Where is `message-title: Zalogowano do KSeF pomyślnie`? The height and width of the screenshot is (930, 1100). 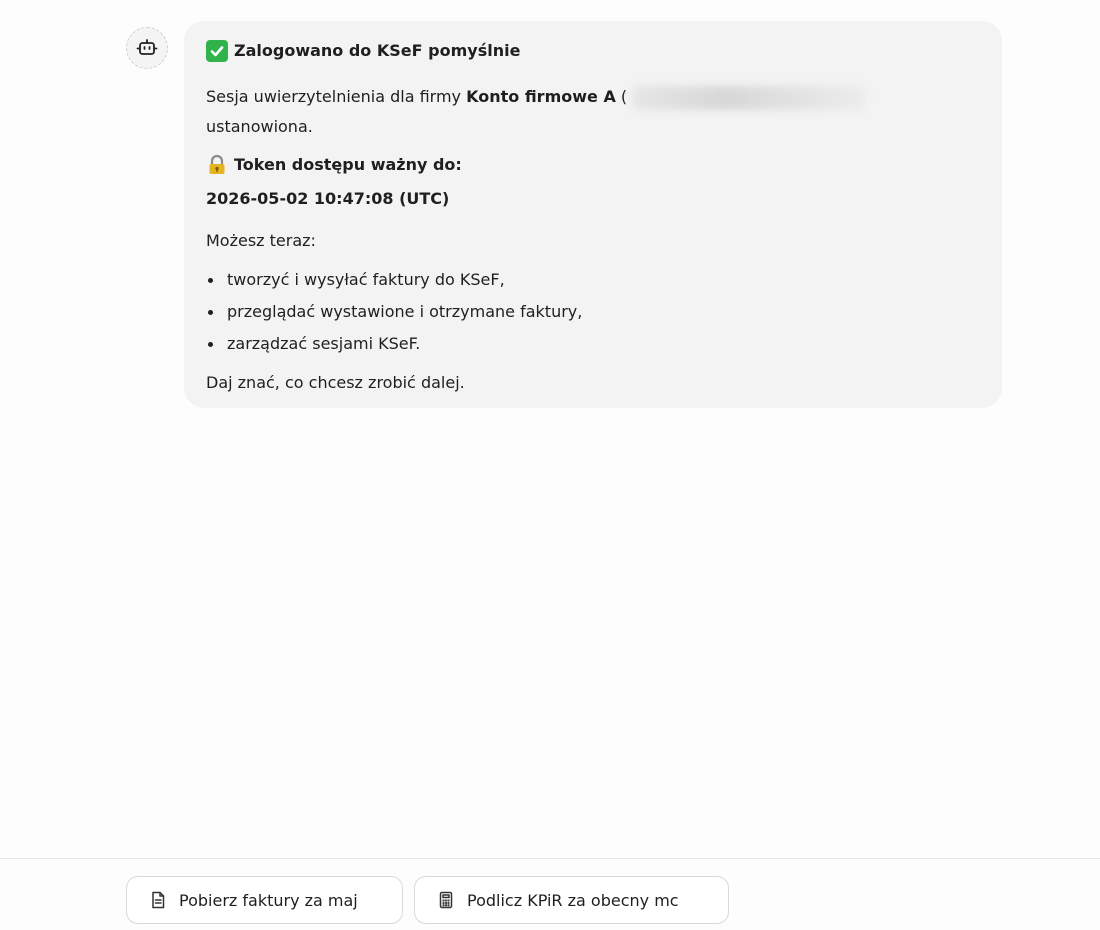 message-title: Zalogowano do KSeF pomyślnie is located at coordinates (593, 51).